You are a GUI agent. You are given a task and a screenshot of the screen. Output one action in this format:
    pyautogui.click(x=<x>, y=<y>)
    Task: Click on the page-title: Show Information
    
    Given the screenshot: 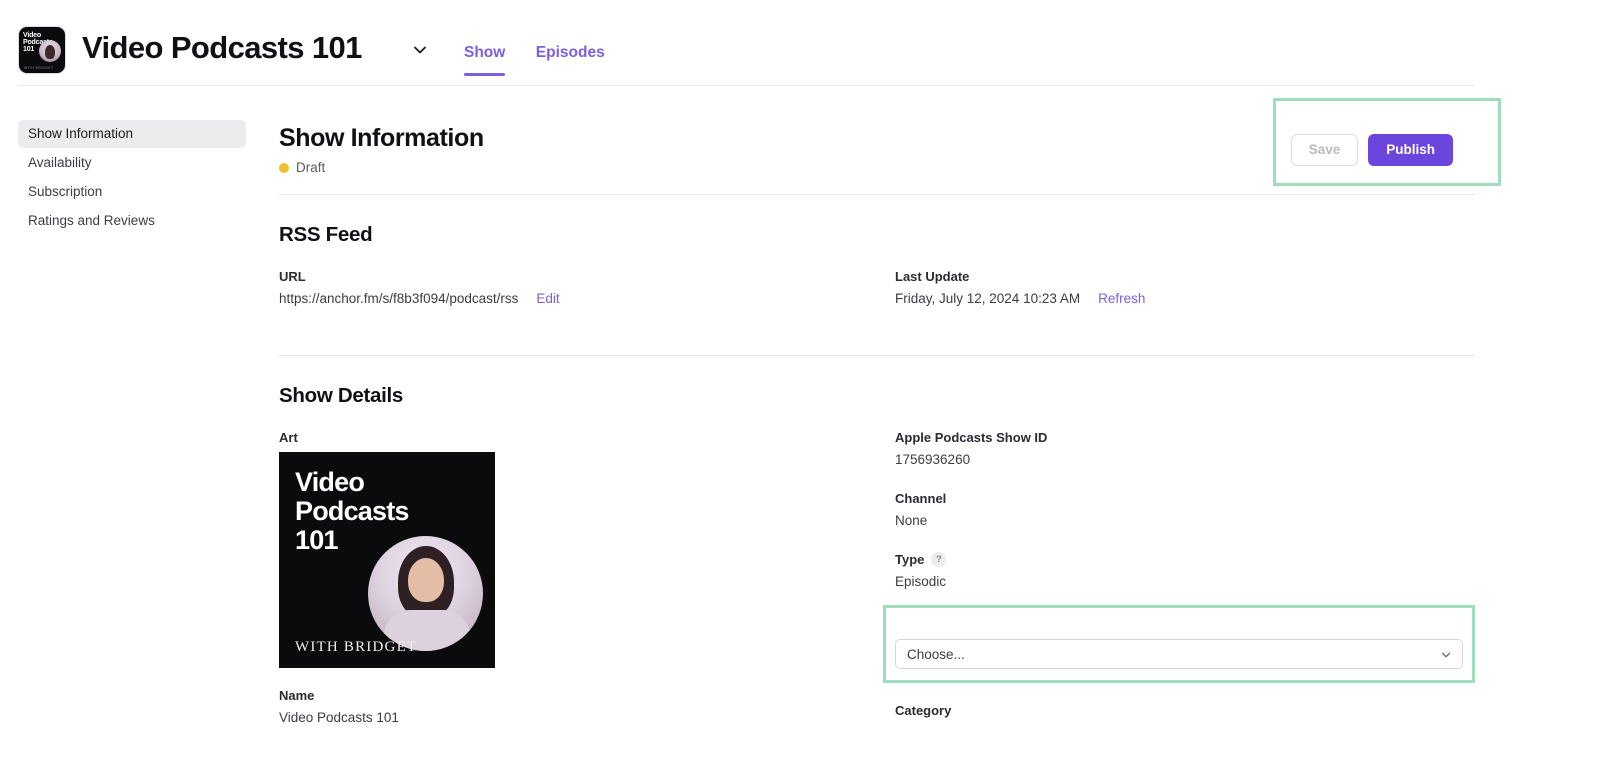 What is the action you would take?
    pyautogui.click(x=381, y=138)
    